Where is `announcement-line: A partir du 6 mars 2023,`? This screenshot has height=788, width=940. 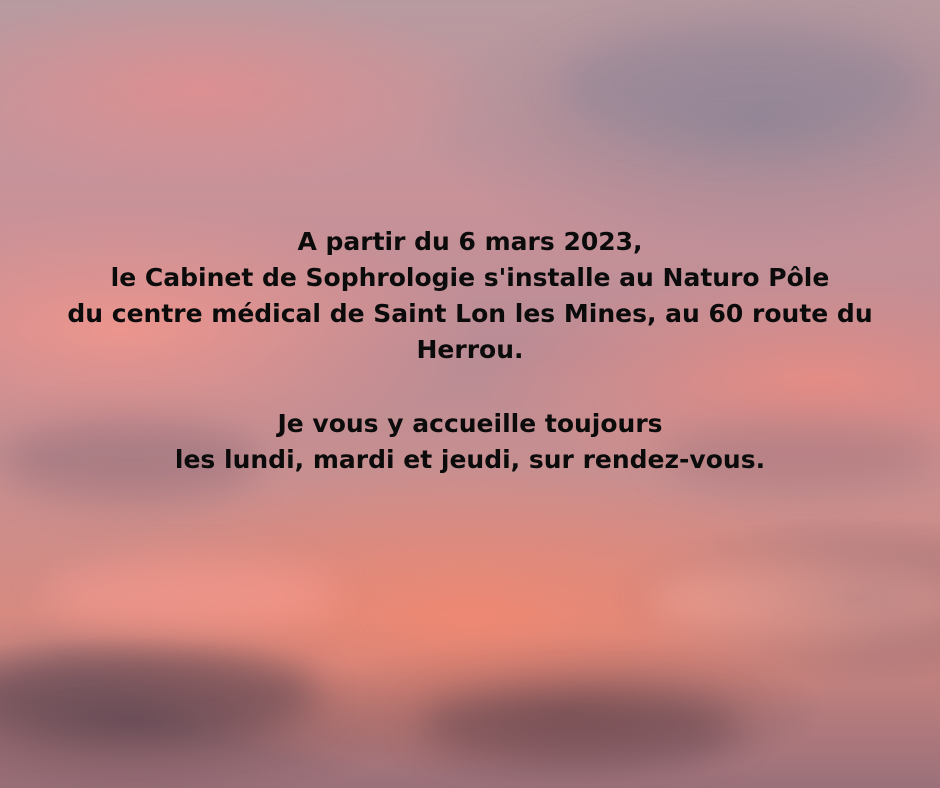 announcement-line: A partir du 6 mars 2023, is located at coordinates (470, 241).